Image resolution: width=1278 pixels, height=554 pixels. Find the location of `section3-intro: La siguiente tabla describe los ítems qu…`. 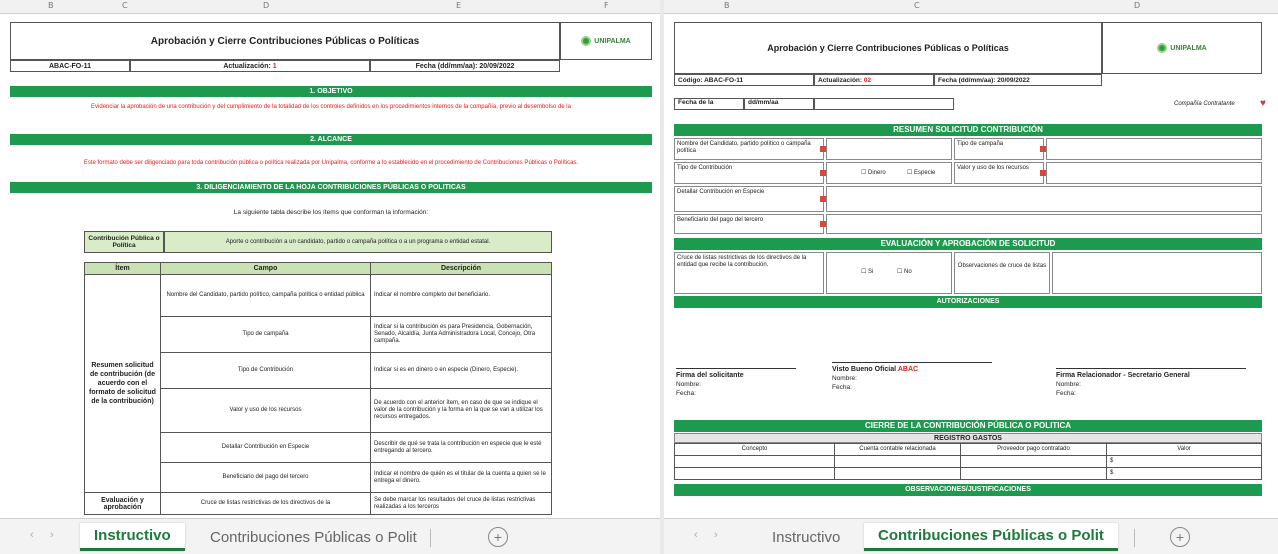

section3-intro: La siguiente tabla describe los ítems qu… is located at coordinates (331, 212).